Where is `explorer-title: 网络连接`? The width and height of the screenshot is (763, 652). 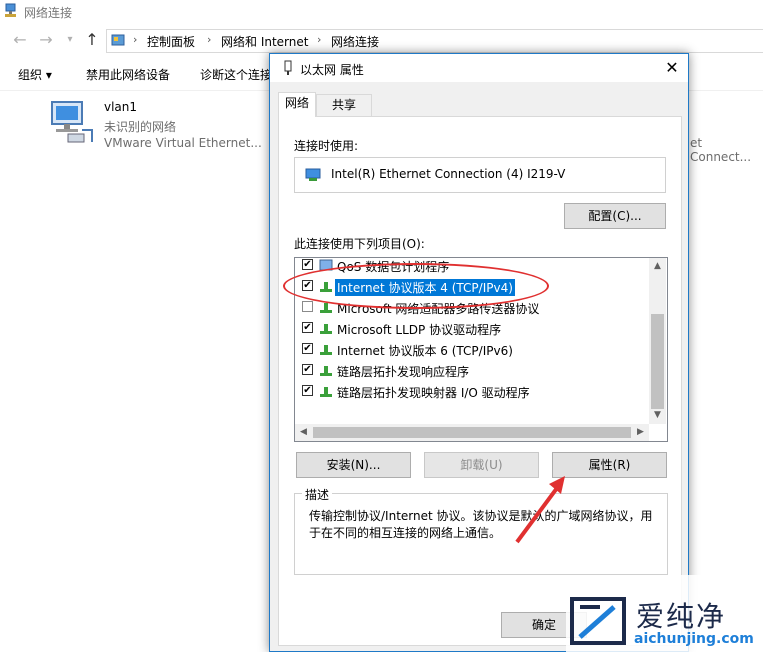
explorer-title: 网络连接 is located at coordinates (48, 13).